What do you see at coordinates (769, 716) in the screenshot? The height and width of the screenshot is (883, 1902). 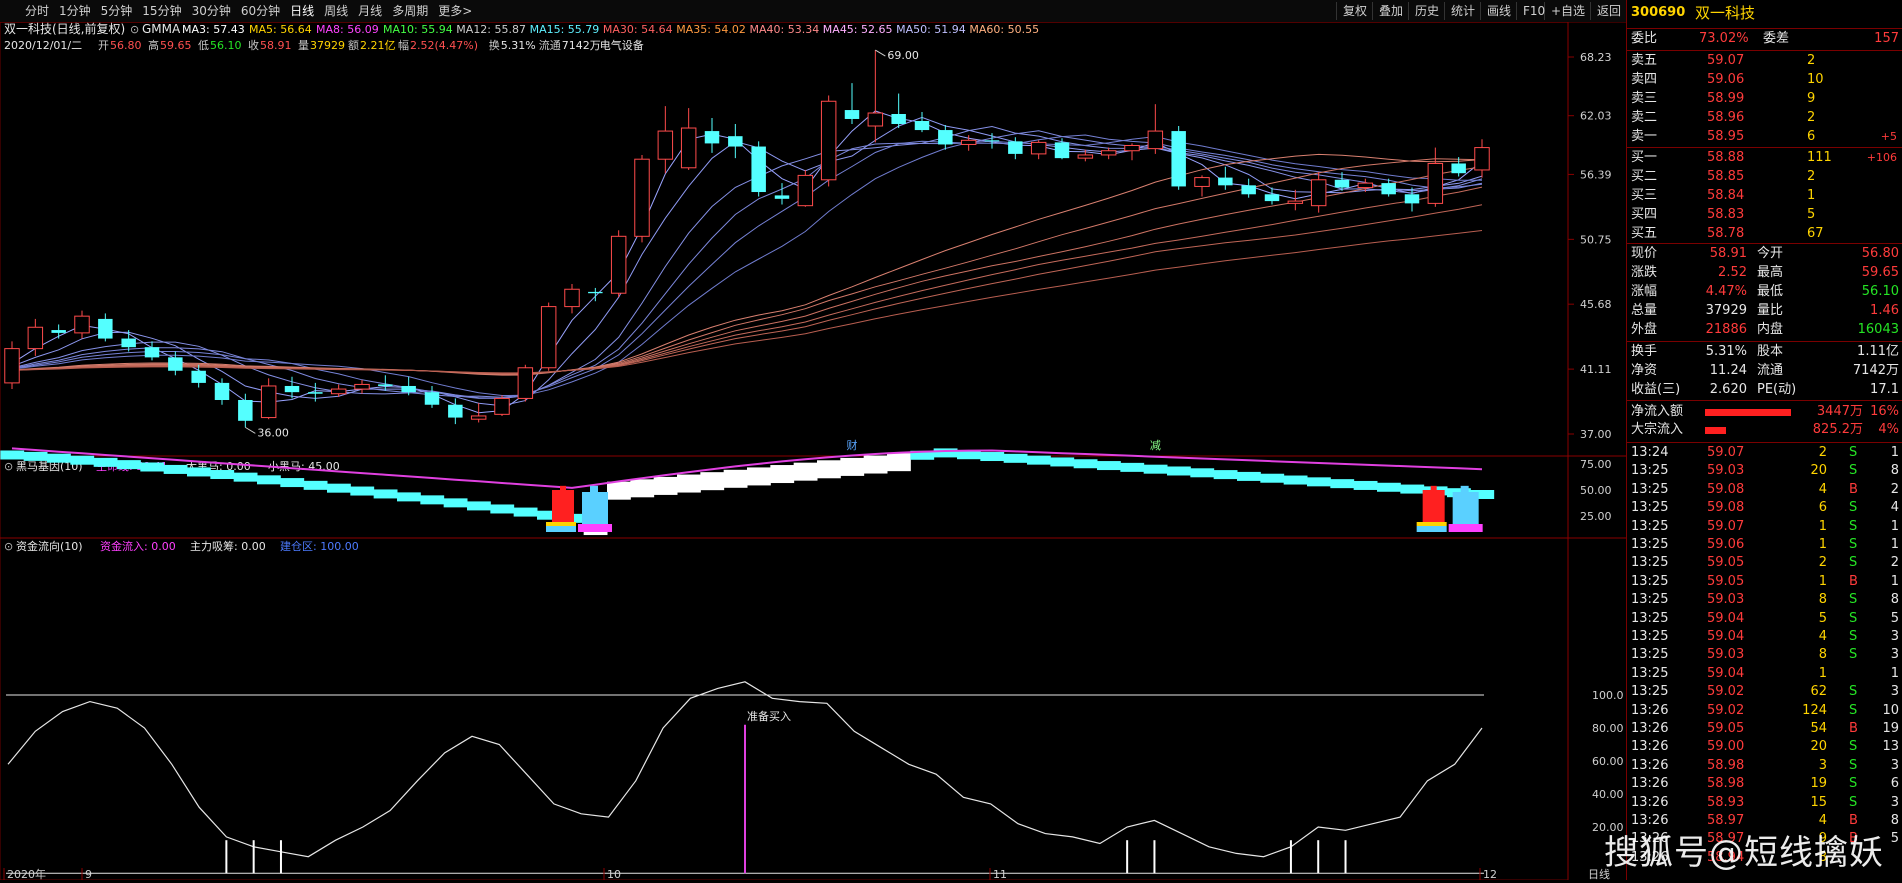 I see `buy-signal-label-0: 准备买入` at bounding box center [769, 716].